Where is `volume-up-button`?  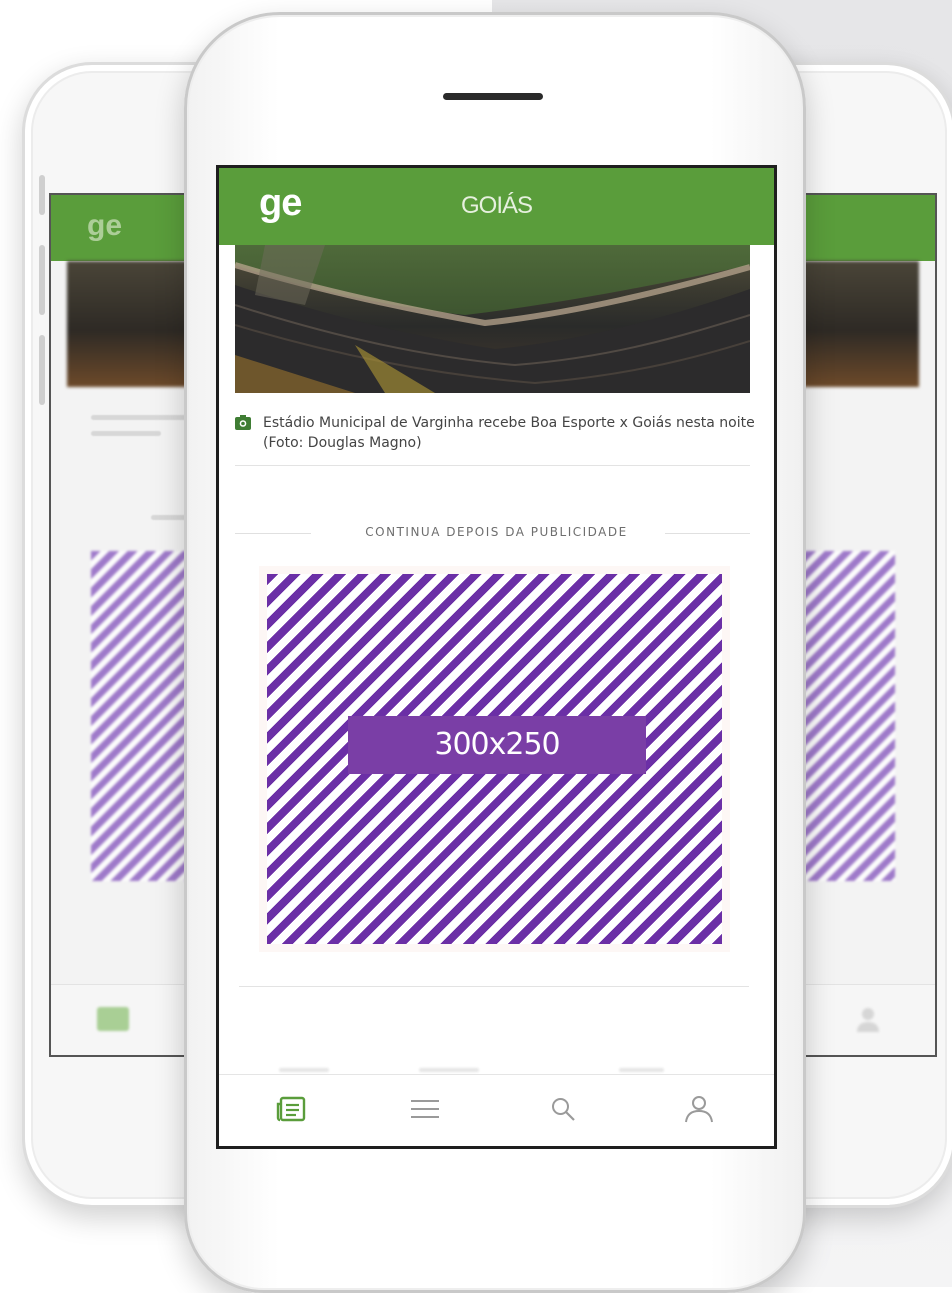 volume-up-button is located at coordinates (42, 280).